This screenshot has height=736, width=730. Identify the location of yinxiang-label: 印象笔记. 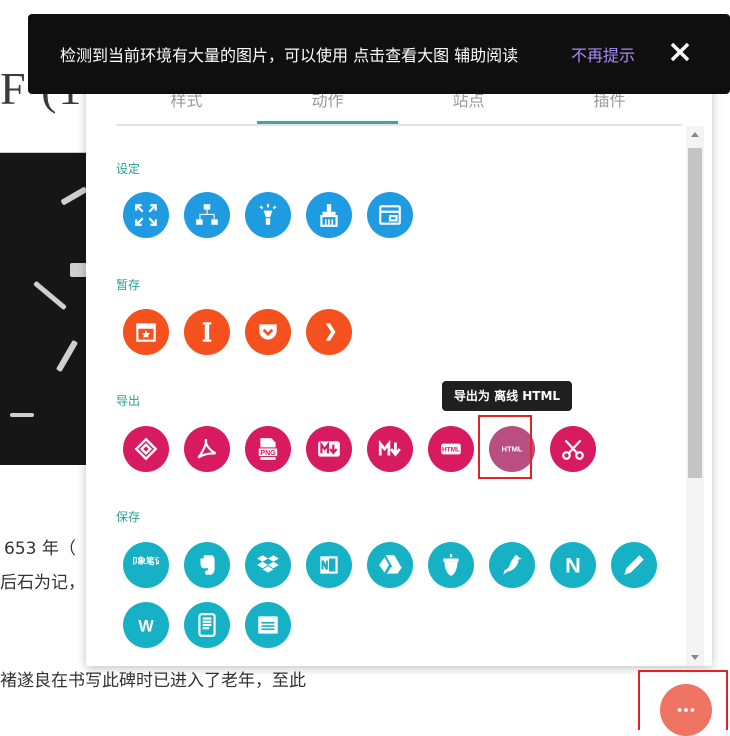
(146, 561).